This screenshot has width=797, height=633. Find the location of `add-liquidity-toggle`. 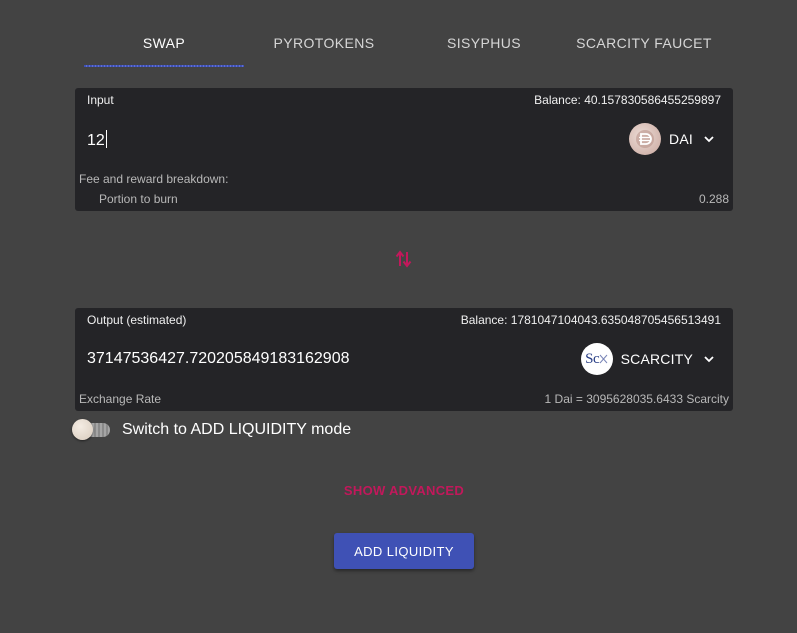

add-liquidity-toggle is located at coordinates (92, 430).